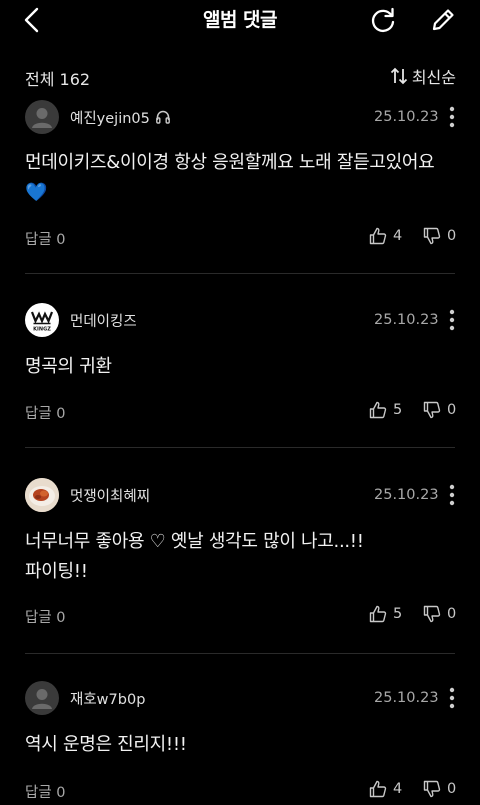  What do you see at coordinates (398, 76) in the screenshot?
I see `sort-arrows-icon` at bounding box center [398, 76].